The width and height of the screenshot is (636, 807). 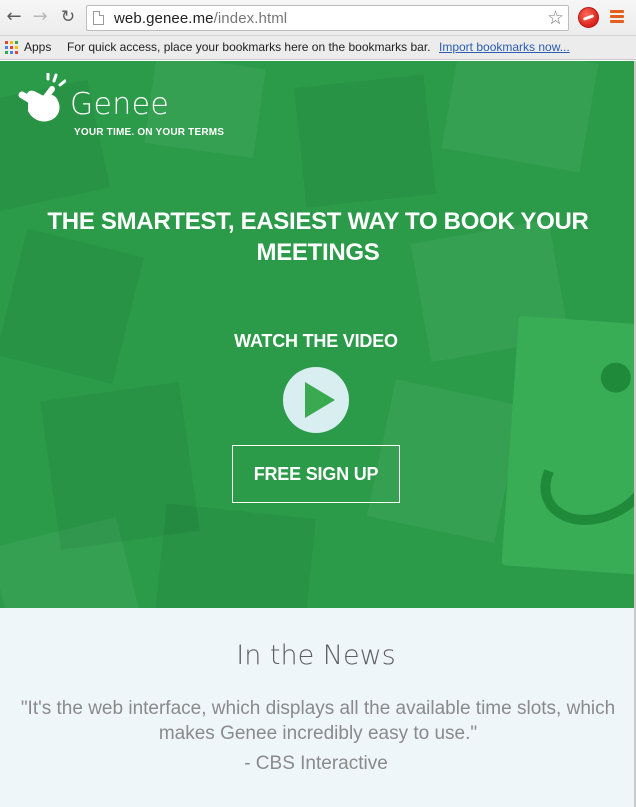 What do you see at coordinates (98, 18) in the screenshot?
I see `page-icon` at bounding box center [98, 18].